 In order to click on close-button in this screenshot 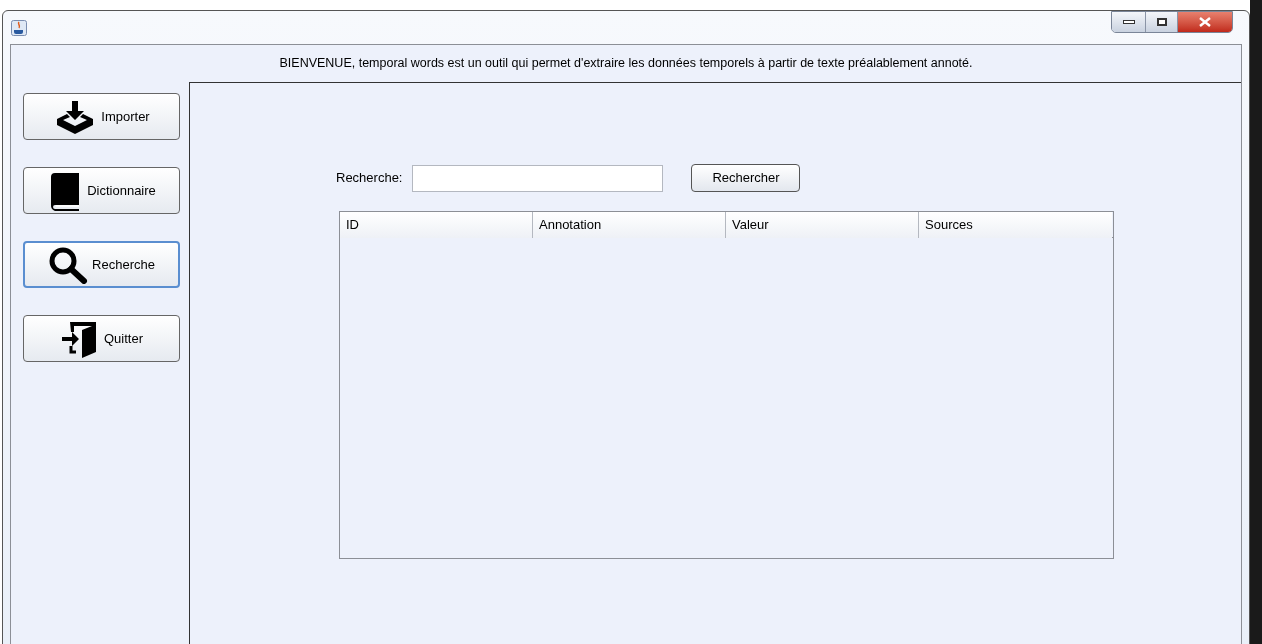, I will do `click(1205, 21)`.